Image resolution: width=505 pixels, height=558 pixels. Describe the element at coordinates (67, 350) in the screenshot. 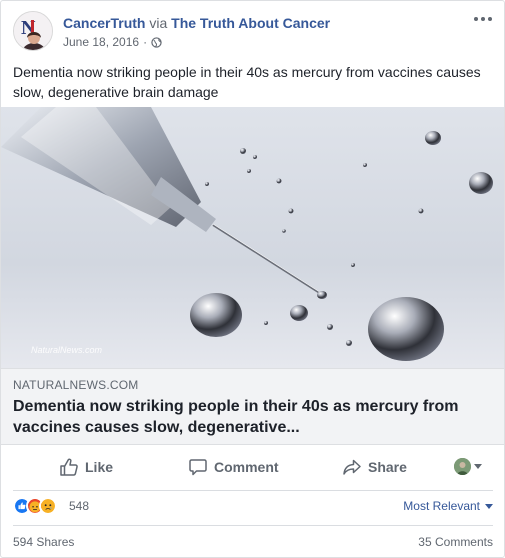

I see `image-watermark: NaturalNews.com` at that location.